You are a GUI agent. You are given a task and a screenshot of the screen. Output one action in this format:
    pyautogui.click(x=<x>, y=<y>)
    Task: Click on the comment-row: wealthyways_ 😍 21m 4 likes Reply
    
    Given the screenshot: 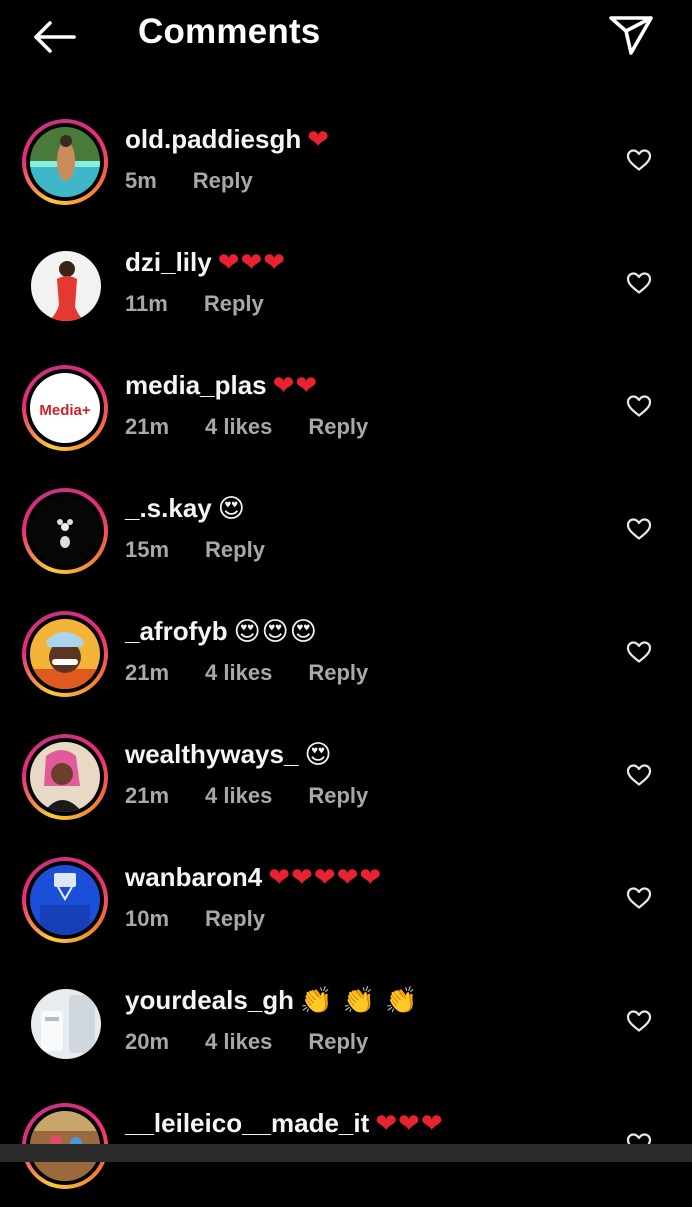 What is the action you would take?
    pyautogui.click(x=346, y=776)
    